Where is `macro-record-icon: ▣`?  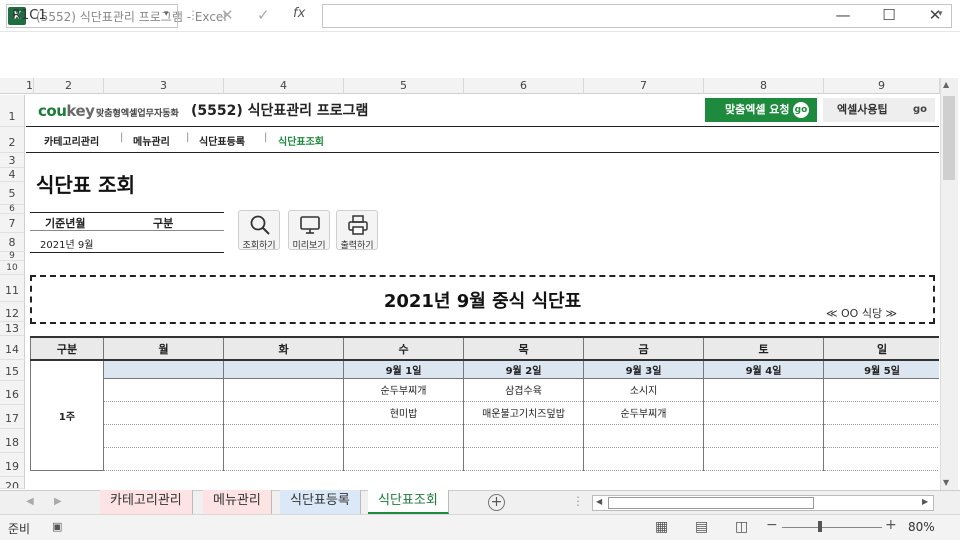
macro-record-icon: ▣ is located at coordinates (57, 526).